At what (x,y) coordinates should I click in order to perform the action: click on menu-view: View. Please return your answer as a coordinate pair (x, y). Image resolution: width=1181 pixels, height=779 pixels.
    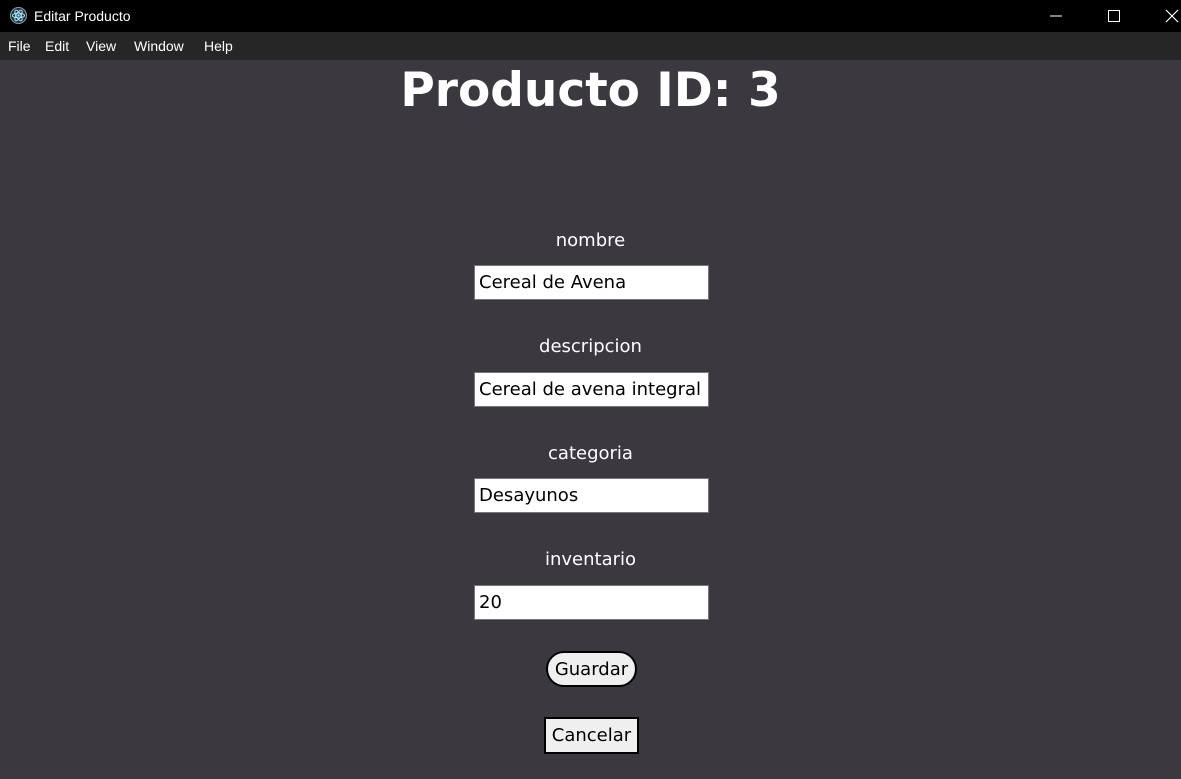
    Looking at the image, I should click on (101, 46).